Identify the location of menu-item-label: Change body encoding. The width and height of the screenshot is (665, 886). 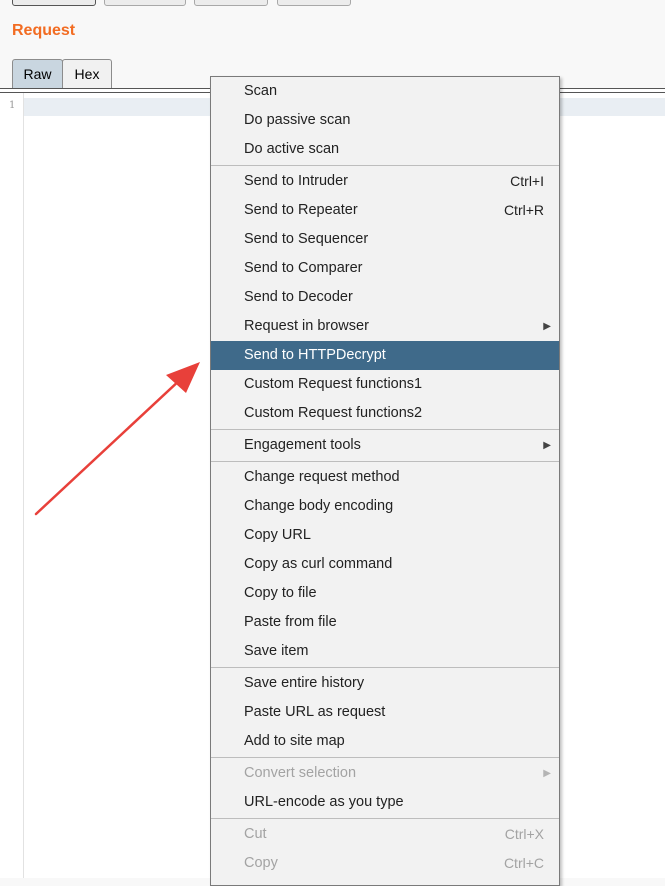
(319, 506).